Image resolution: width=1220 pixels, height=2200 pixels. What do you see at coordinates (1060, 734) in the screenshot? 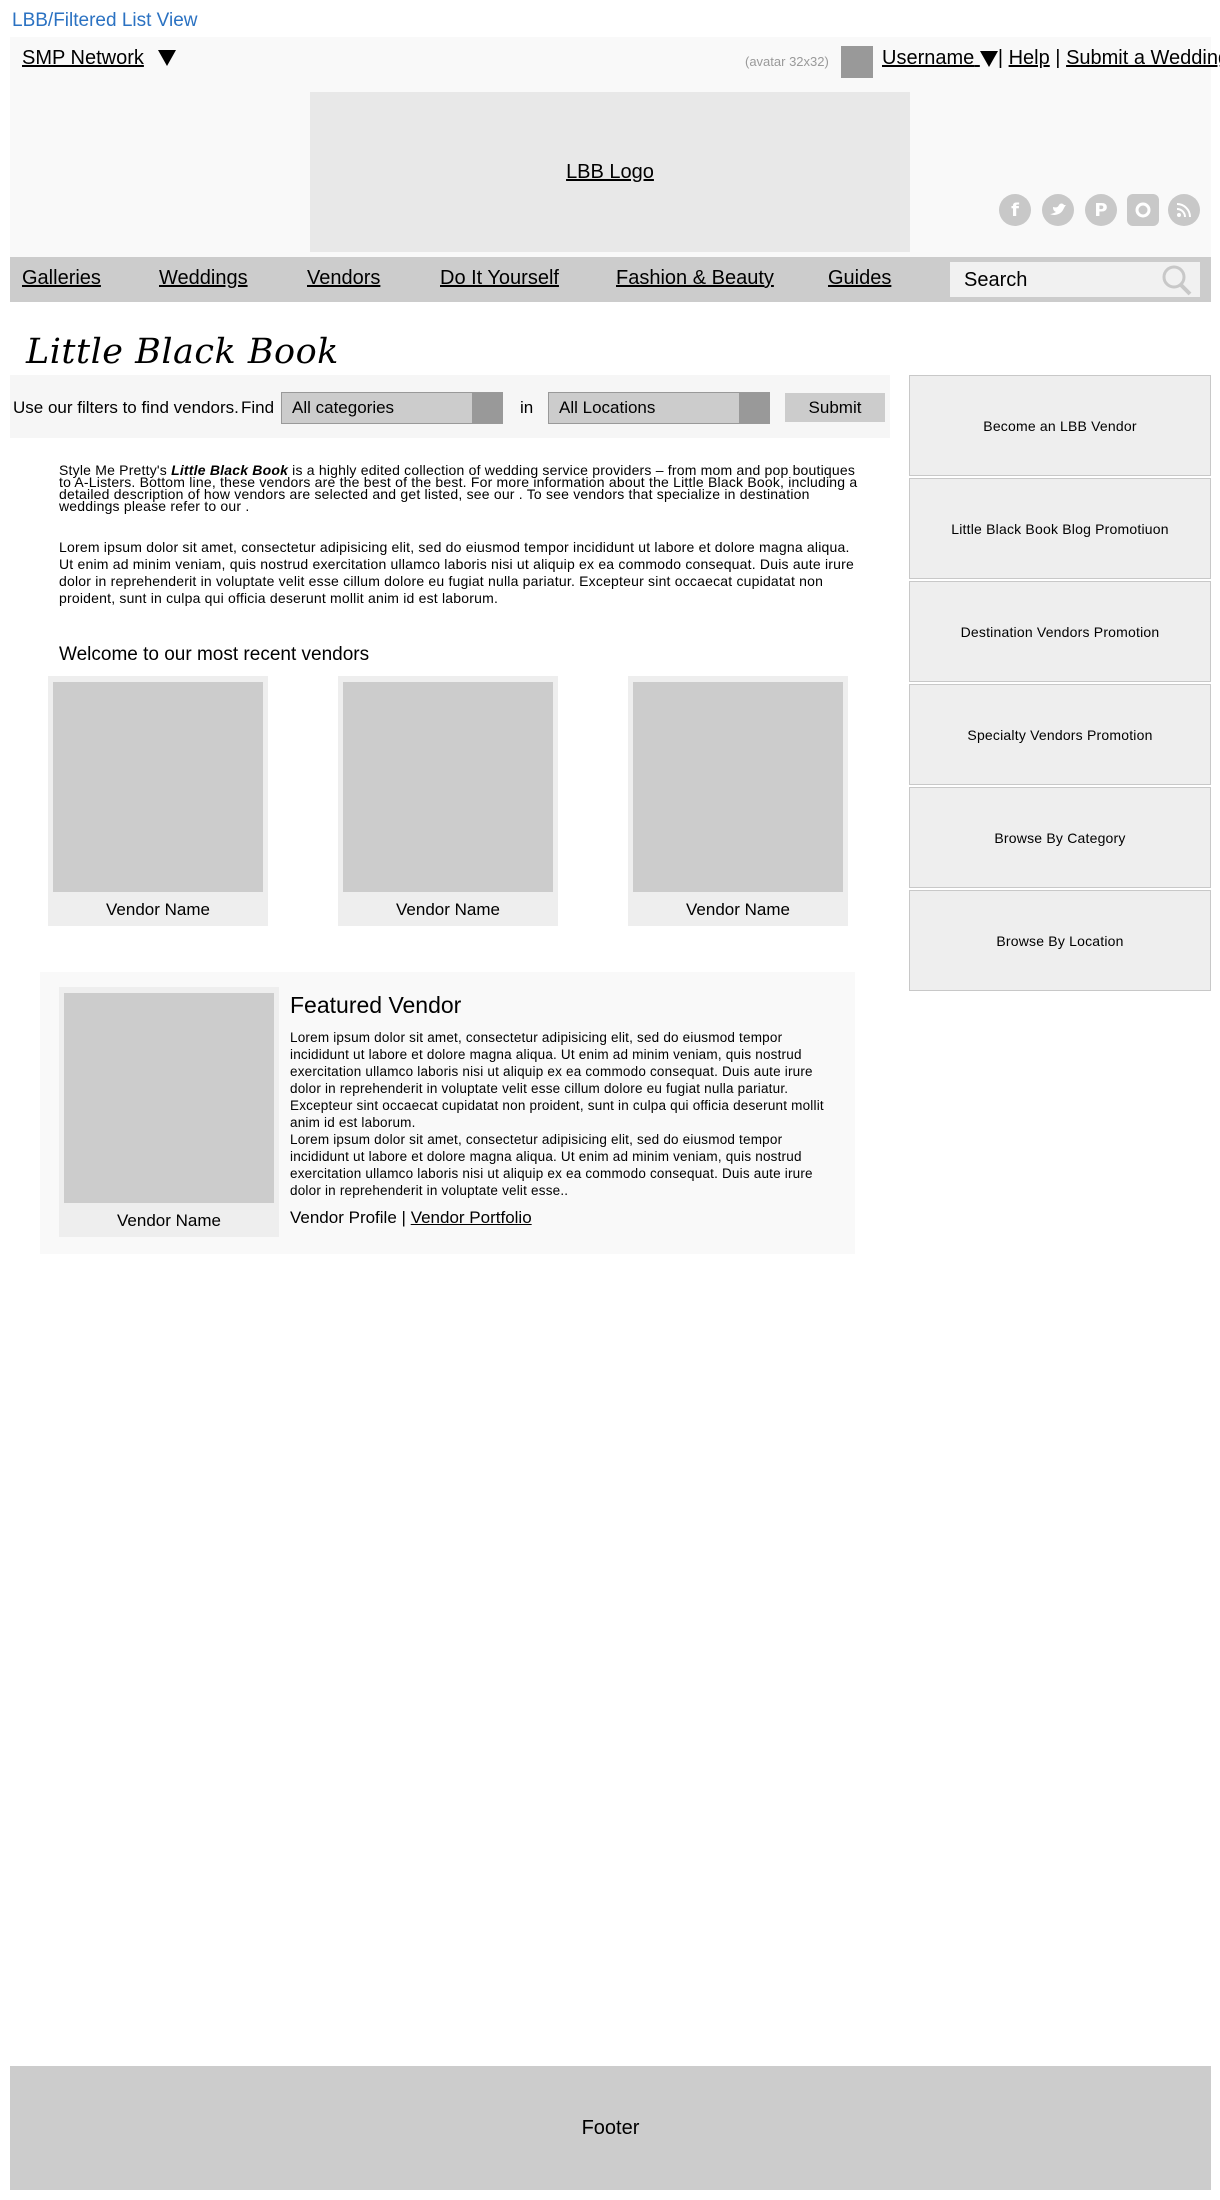
I see `sidebar-specialty-vendors: Specialty Vendors Promotion` at bounding box center [1060, 734].